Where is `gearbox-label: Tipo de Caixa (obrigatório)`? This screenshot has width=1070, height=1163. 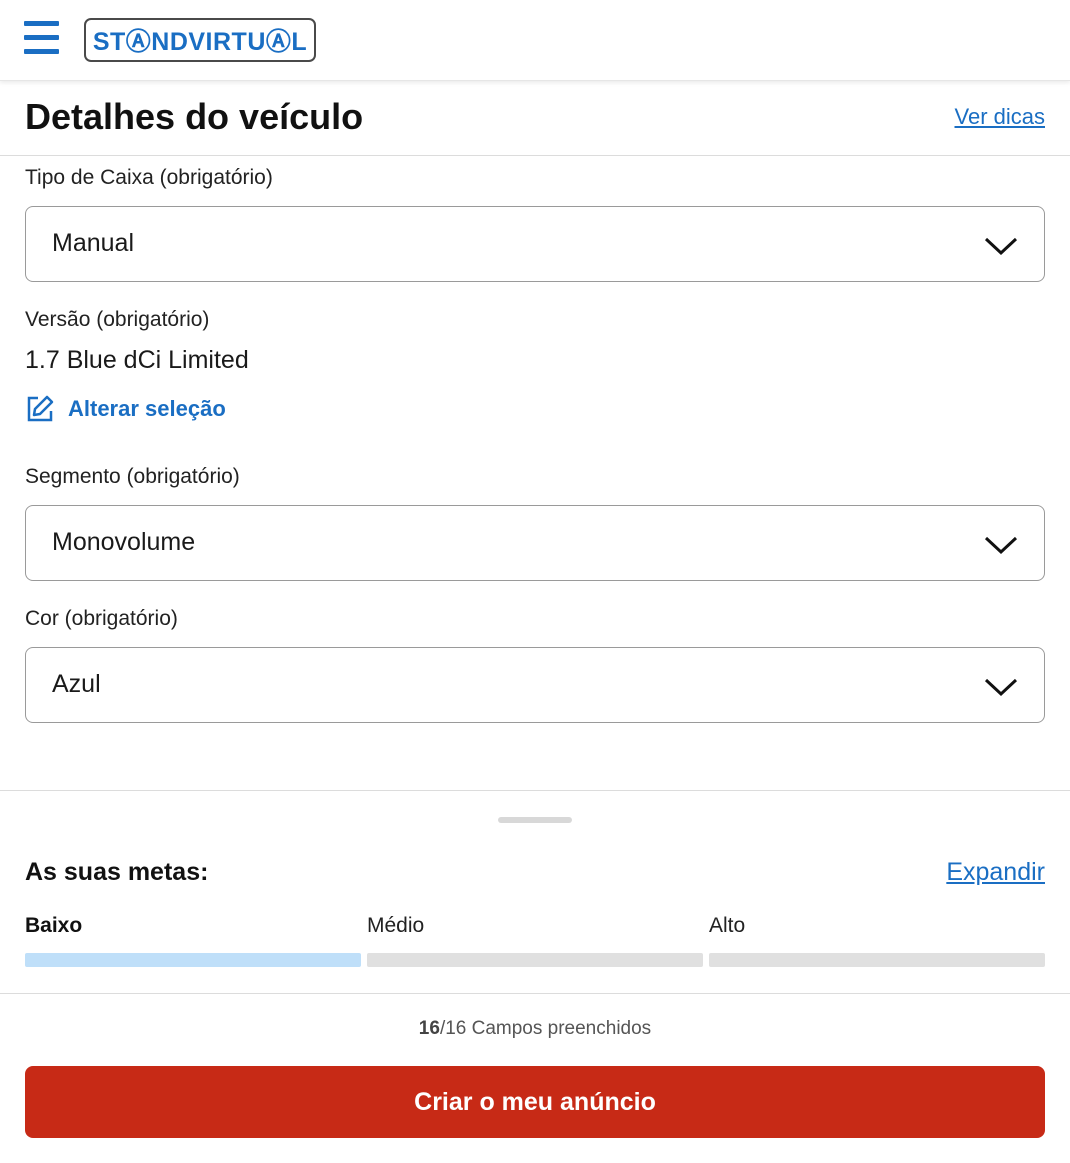 gearbox-label: Tipo de Caixa (obrigatório) is located at coordinates (149, 177).